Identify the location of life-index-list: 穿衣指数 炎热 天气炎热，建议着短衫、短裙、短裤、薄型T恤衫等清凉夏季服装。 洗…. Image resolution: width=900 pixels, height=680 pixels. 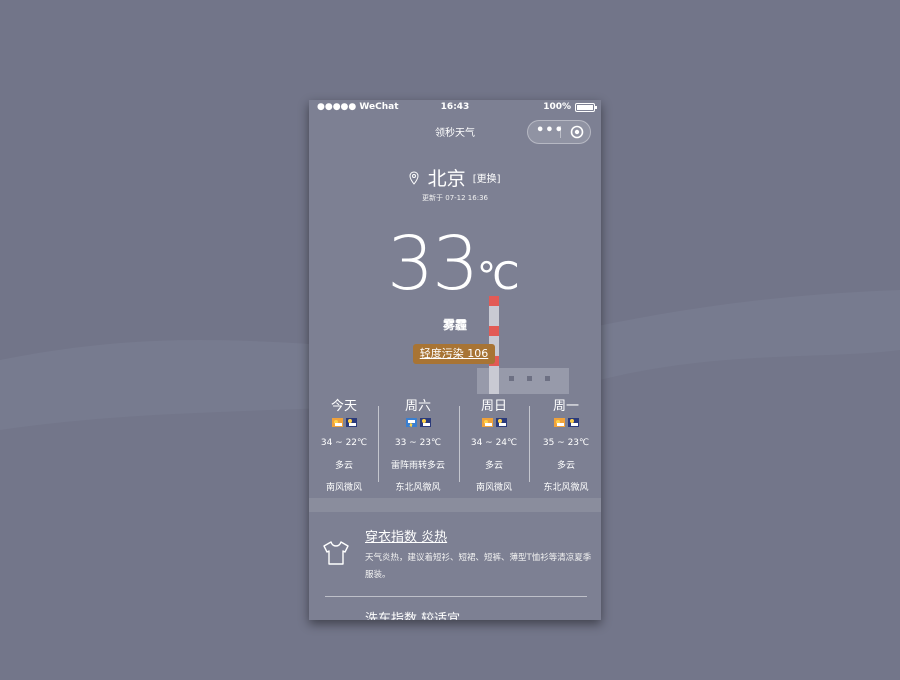
(455, 566).